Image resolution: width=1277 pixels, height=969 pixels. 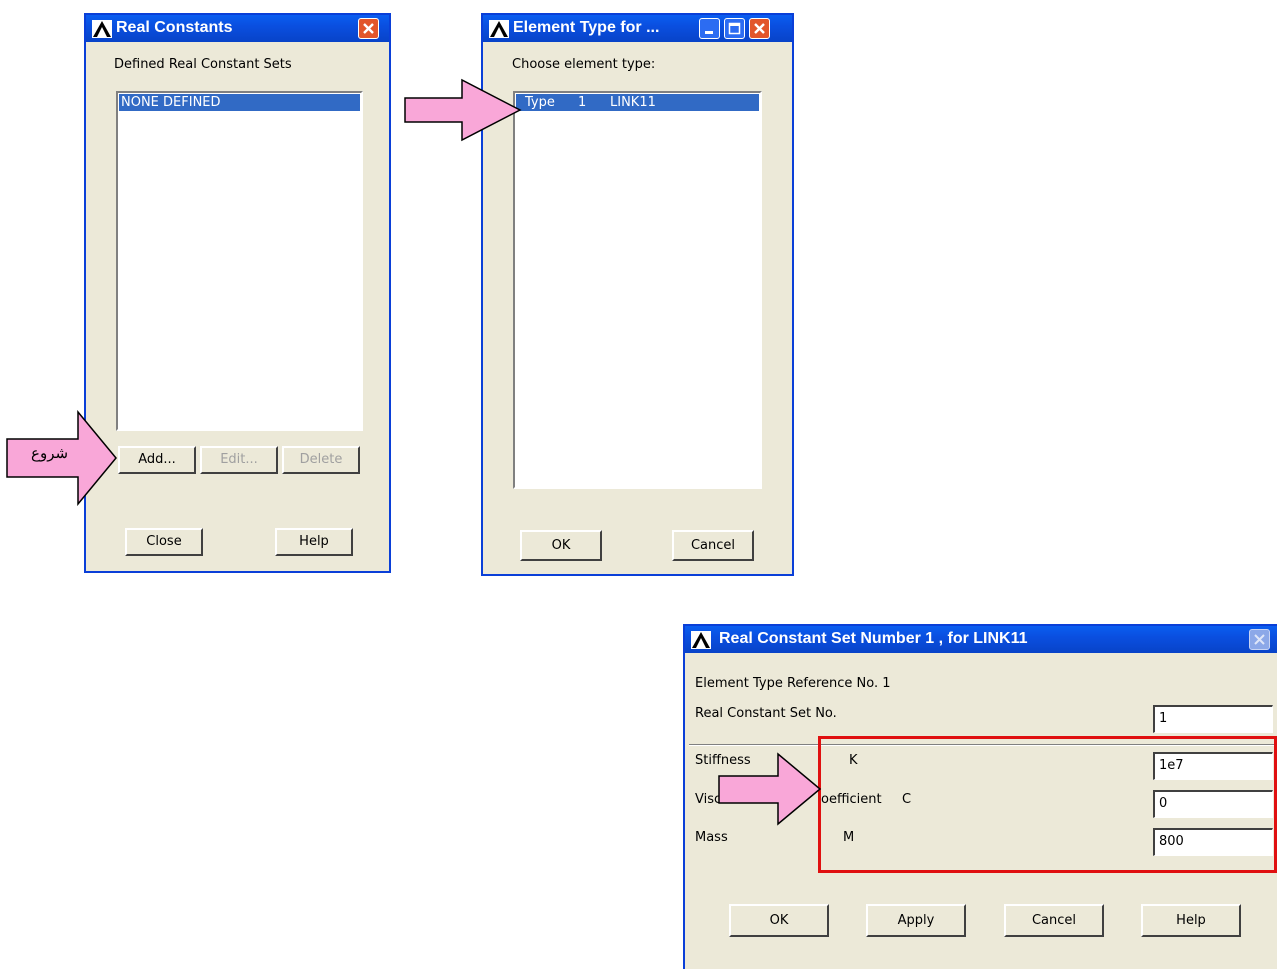 I want to click on element-name: LINK11, so click(x=633, y=102).